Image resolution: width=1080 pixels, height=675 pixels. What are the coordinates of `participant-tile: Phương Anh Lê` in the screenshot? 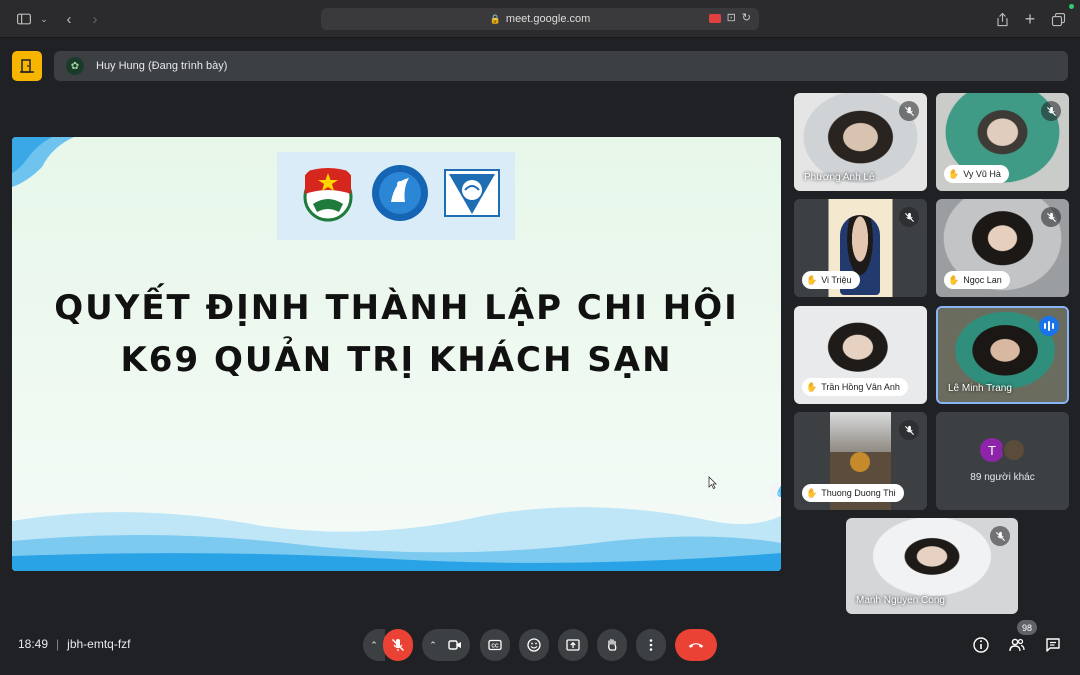 It's located at (860, 142).